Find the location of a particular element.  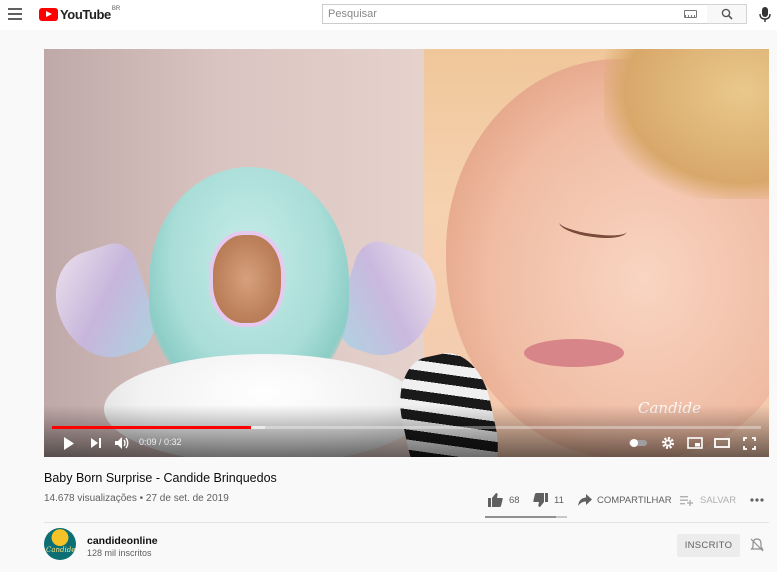

sentiment-bar is located at coordinates (526, 517).